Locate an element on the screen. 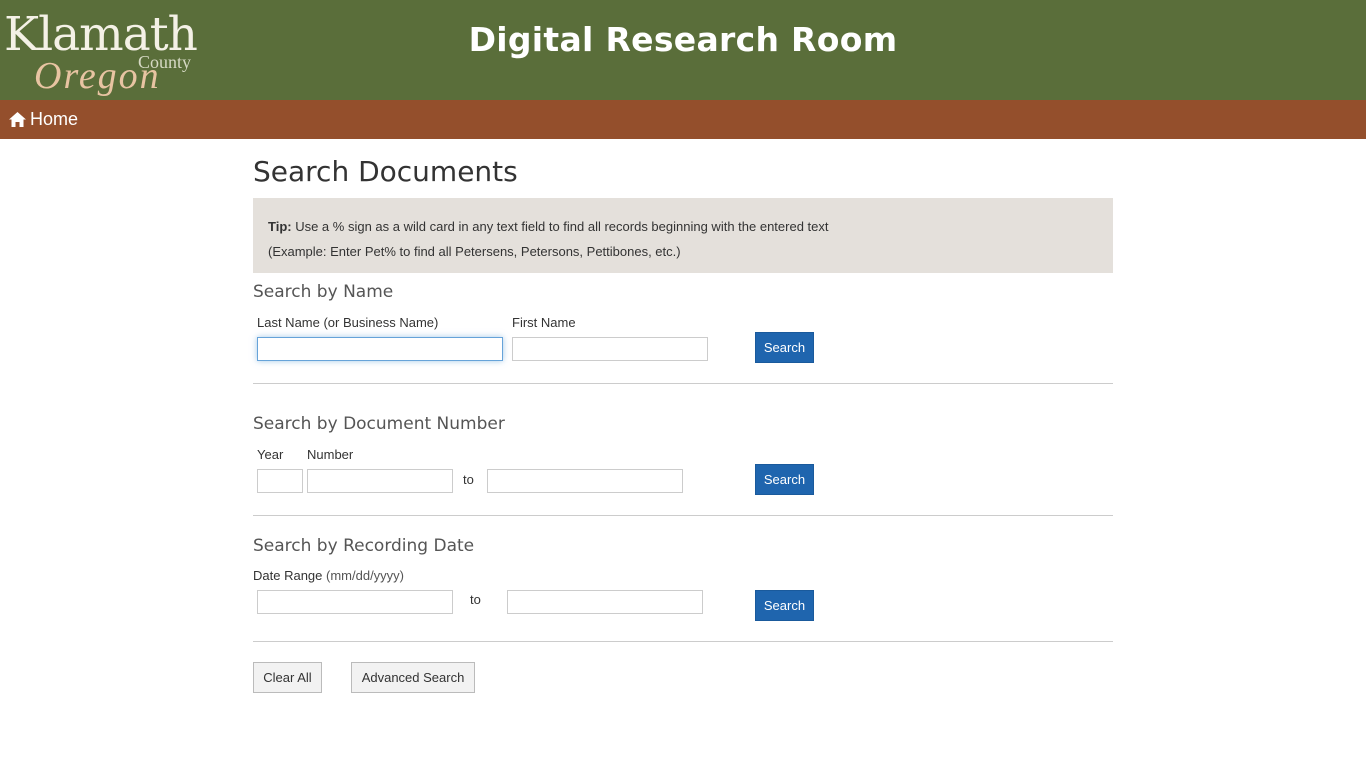 The height and width of the screenshot is (768, 1366). home-label: Home is located at coordinates (54, 119).